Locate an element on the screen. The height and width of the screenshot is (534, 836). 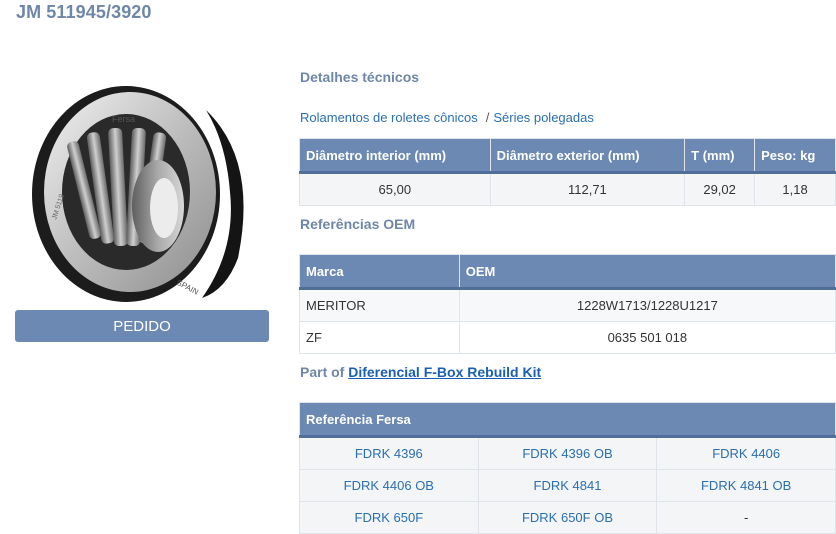
table-row: FDRK 650F FDRK 650F OB - is located at coordinates (567, 517).